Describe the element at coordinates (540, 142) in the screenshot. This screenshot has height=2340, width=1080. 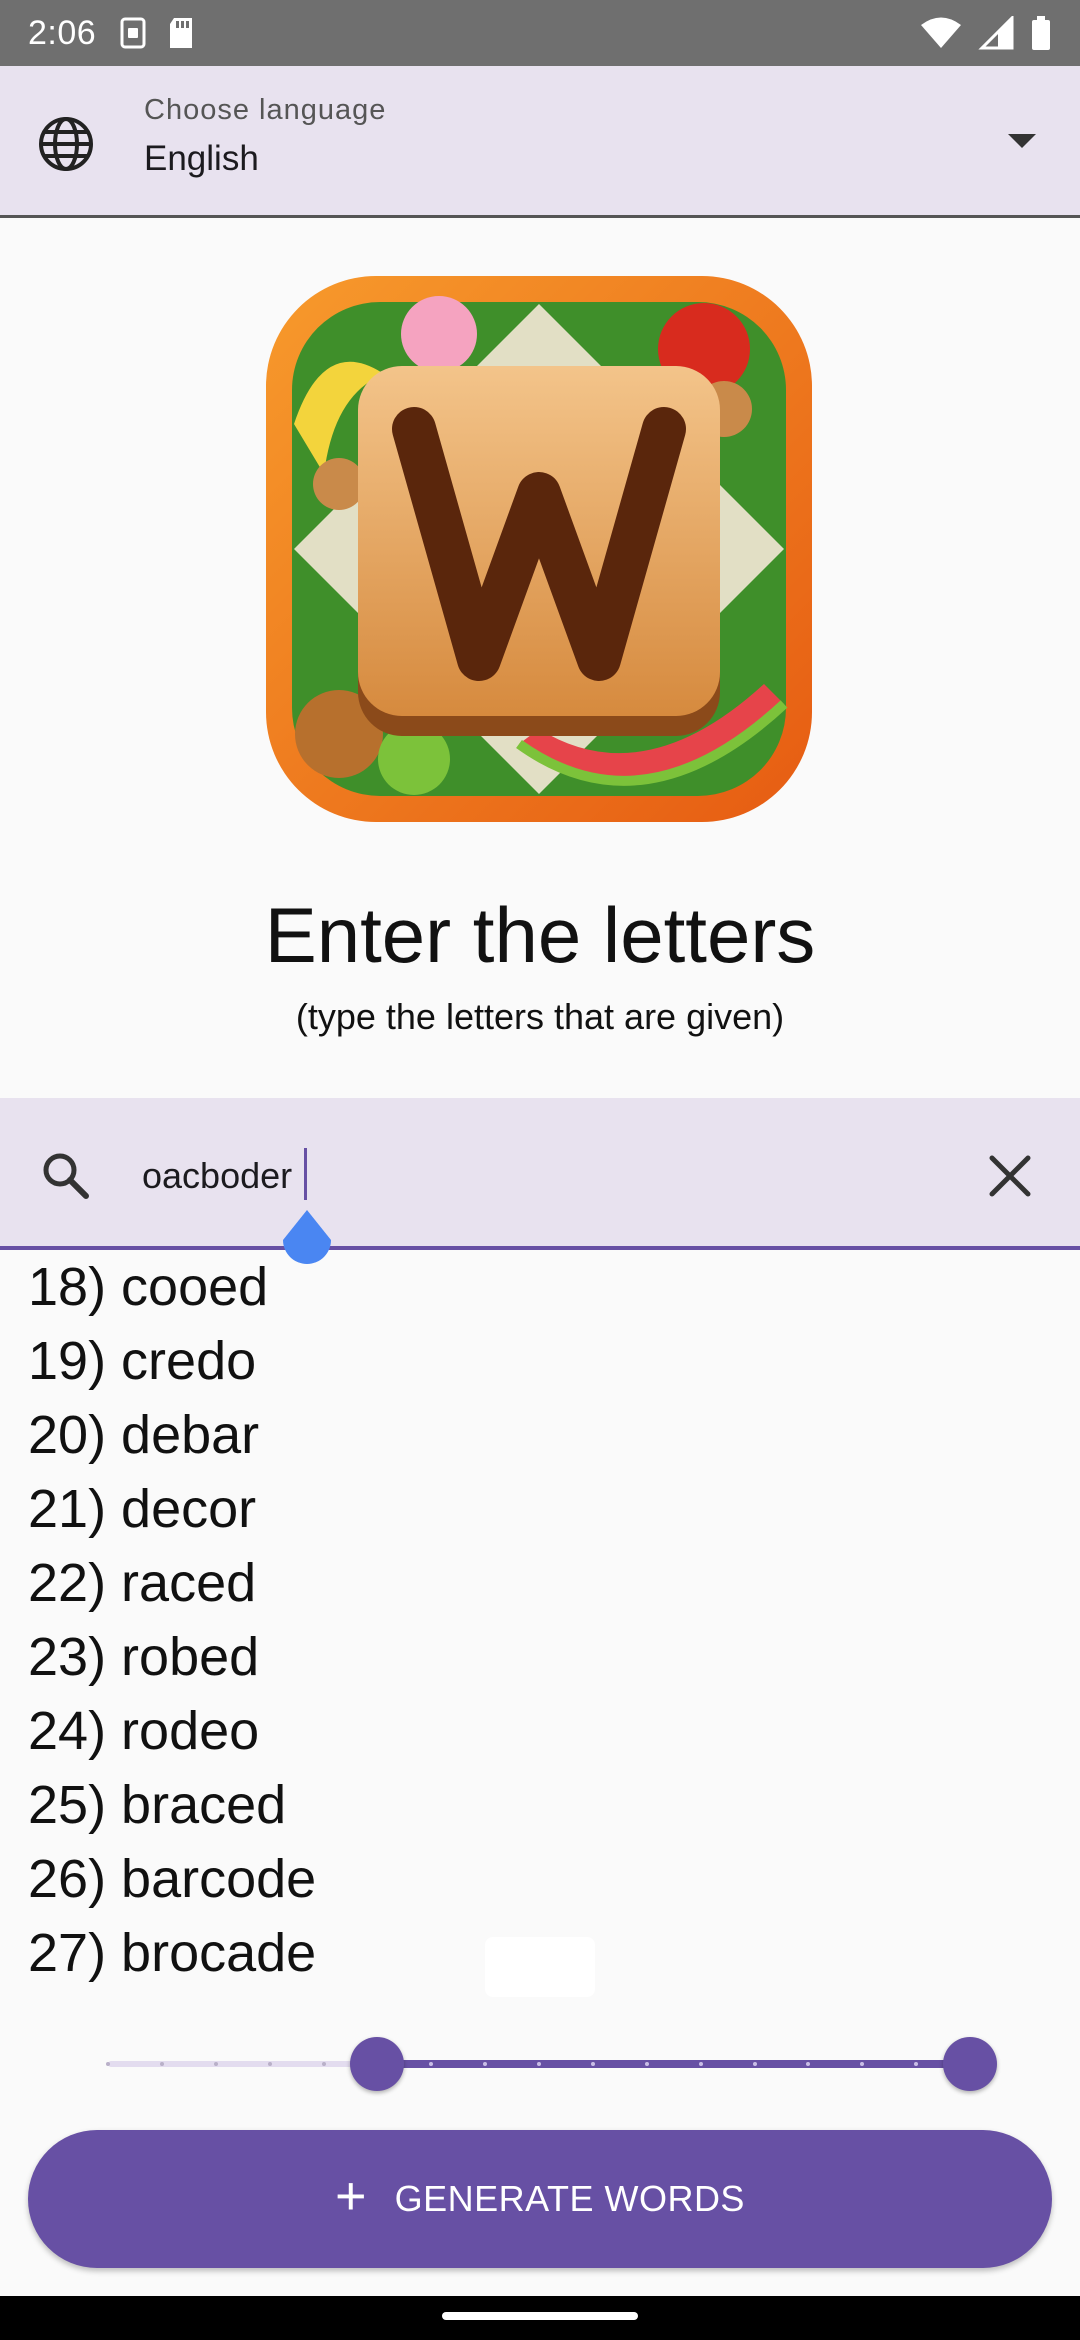
I see `language-selector: Choose language English` at that location.